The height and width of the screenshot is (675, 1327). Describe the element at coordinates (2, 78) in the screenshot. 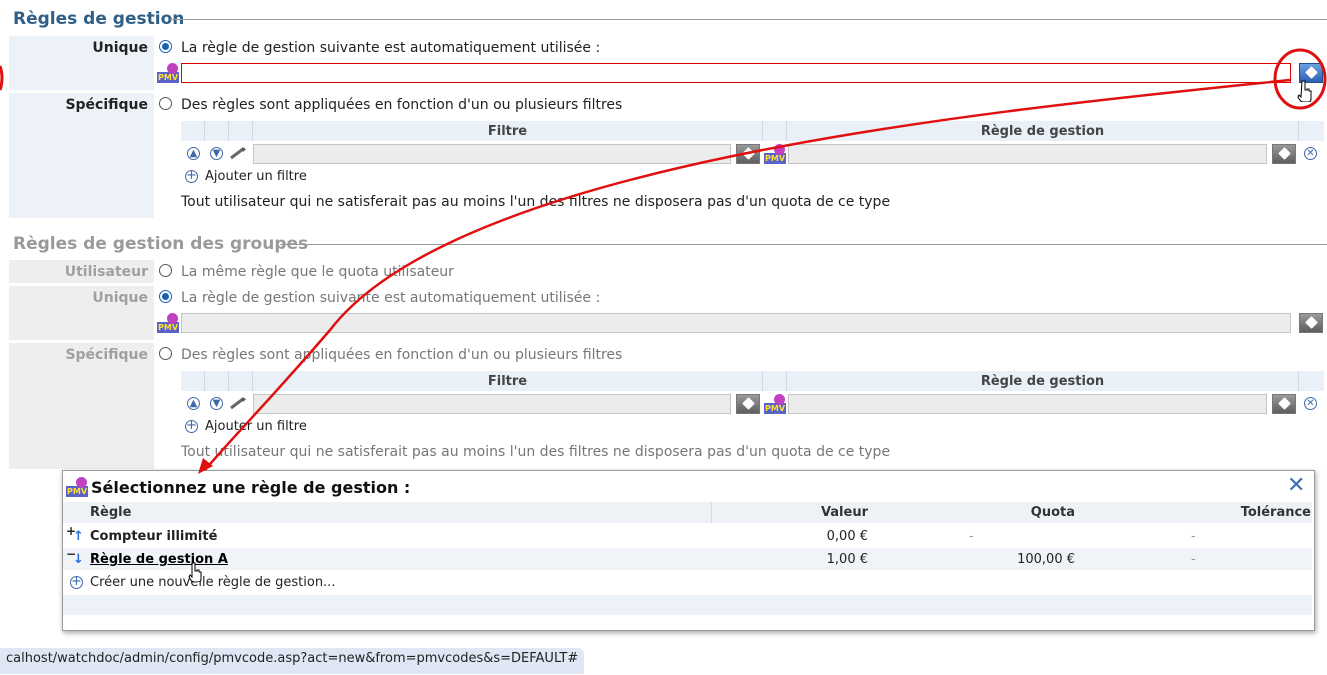

I see `annotation-circle-edge` at that location.